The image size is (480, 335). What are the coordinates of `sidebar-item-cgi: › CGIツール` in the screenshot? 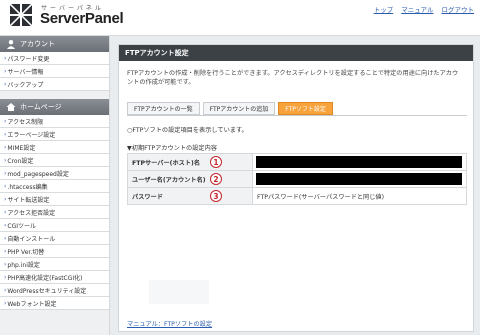 It's located at (54, 225).